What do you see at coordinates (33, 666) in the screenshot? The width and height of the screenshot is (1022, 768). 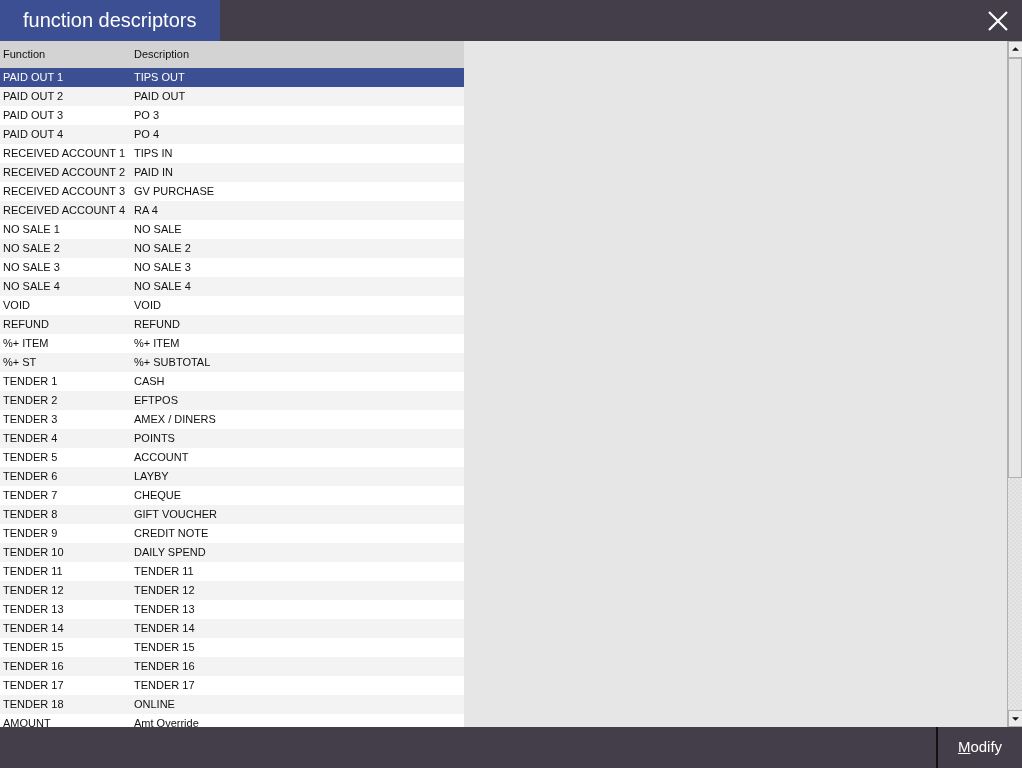 I see `function-cell-text: TENDER 16` at bounding box center [33, 666].